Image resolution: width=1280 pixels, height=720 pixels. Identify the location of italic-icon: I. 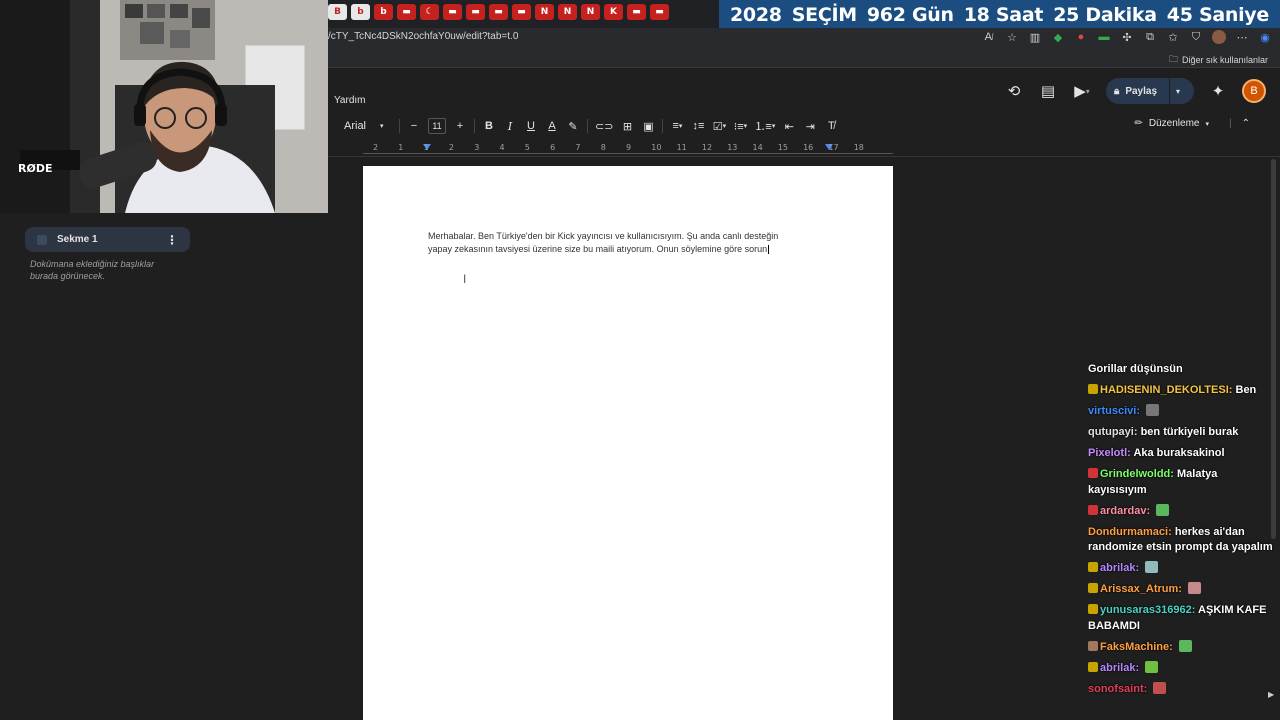
(510, 126).